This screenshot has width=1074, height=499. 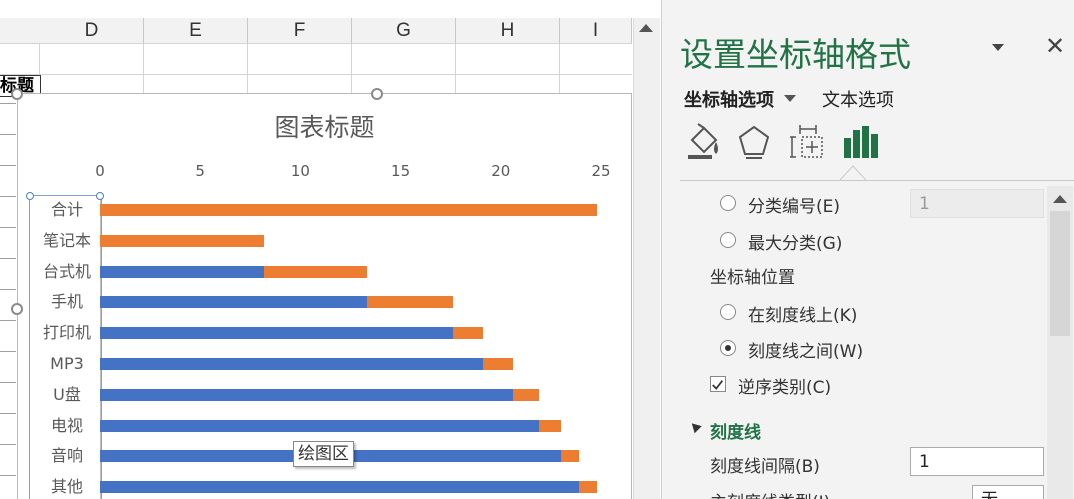 What do you see at coordinates (596, 30) in the screenshot?
I see `column-header-i: I` at bounding box center [596, 30].